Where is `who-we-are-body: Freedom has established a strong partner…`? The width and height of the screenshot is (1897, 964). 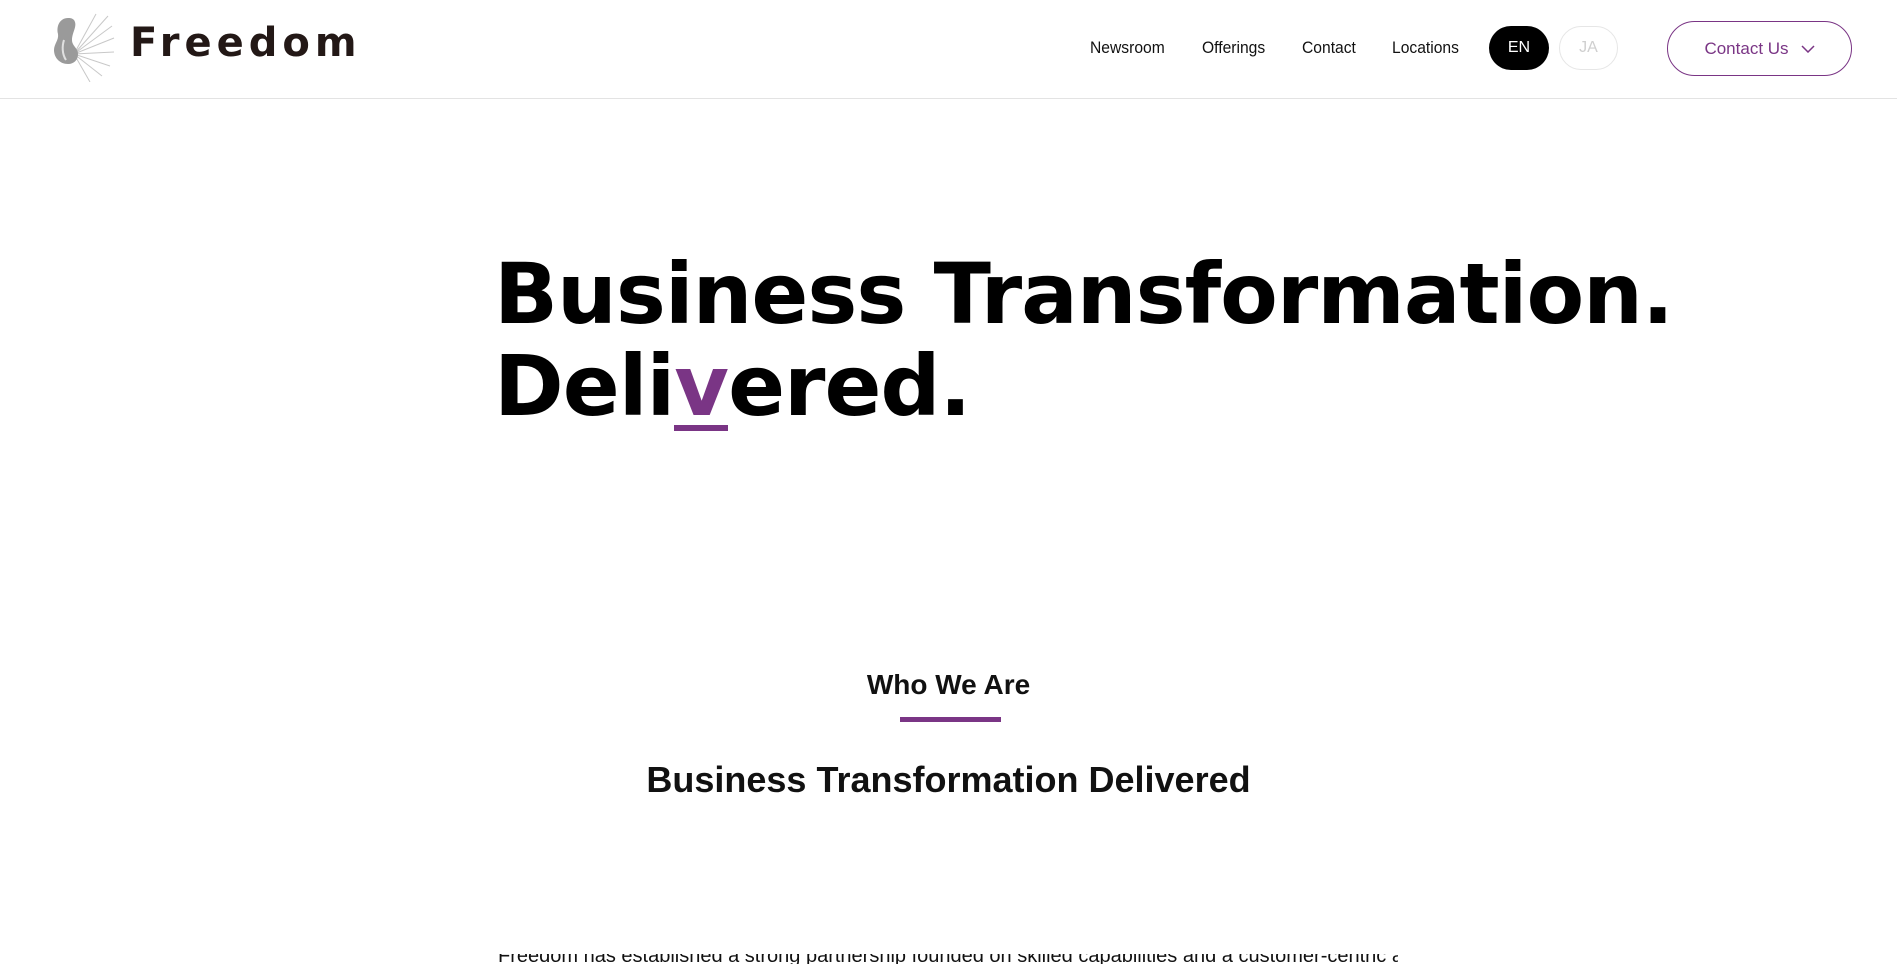
who-we-are-body: Freedom has established a strong partner… is located at coordinates (948, 959).